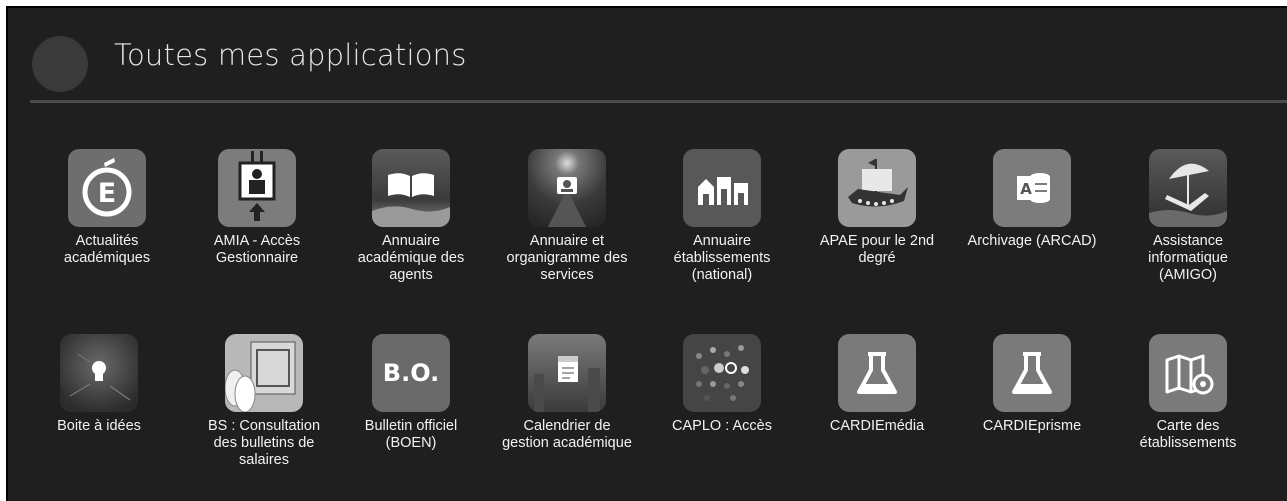 The image size is (1287, 501). Describe the element at coordinates (877, 188) in the screenshot. I see `viking-ship-icon` at that location.